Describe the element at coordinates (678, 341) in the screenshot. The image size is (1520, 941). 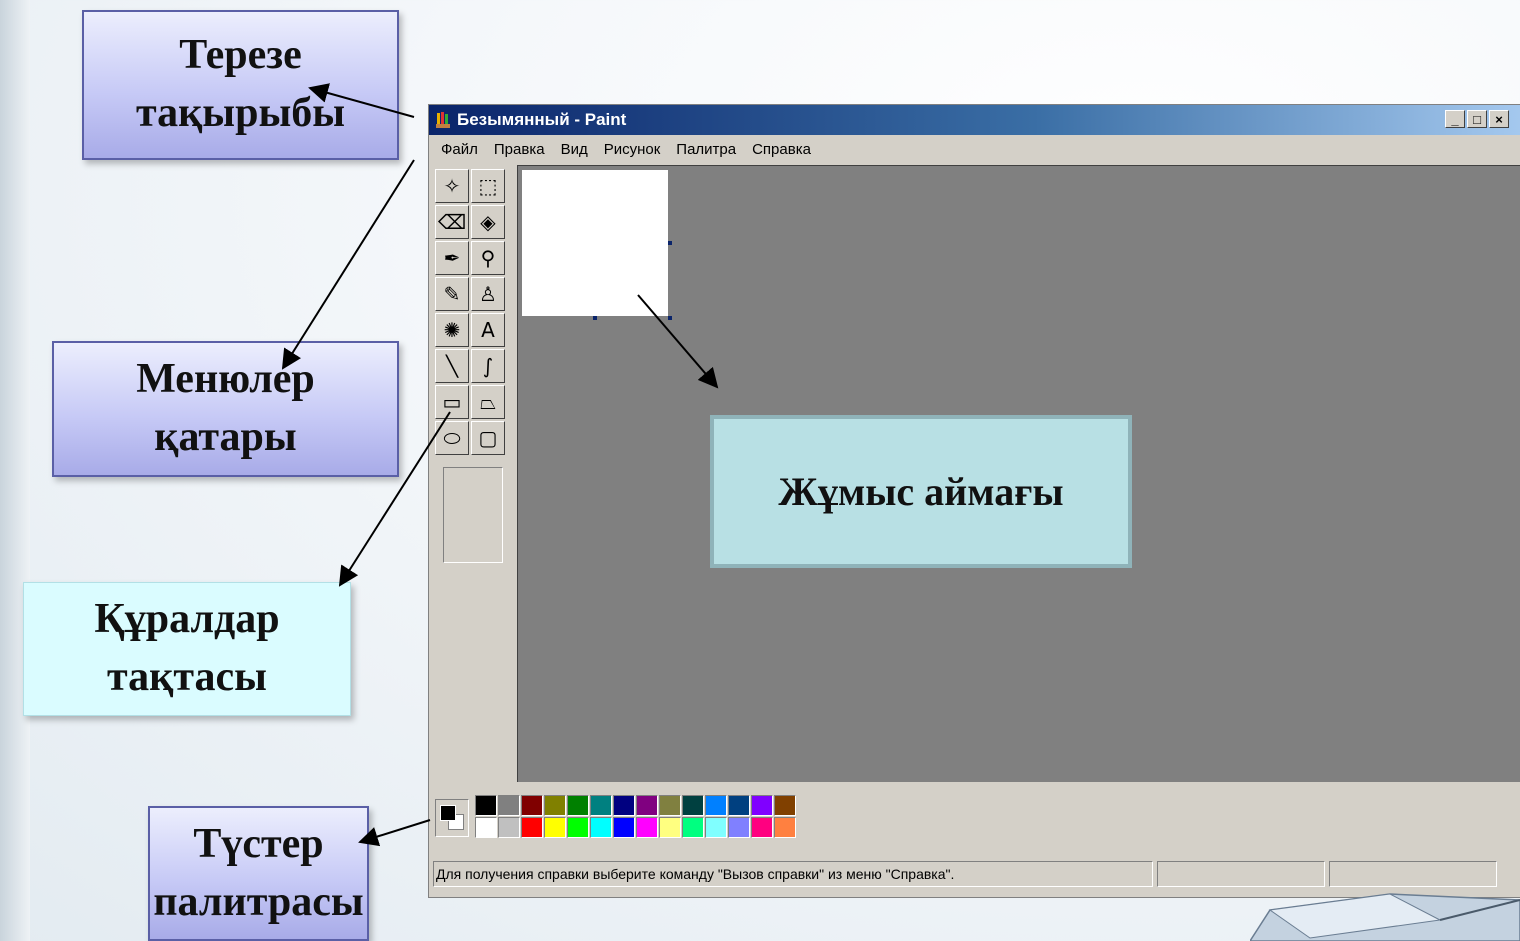
I see `arrow-work-area` at that location.